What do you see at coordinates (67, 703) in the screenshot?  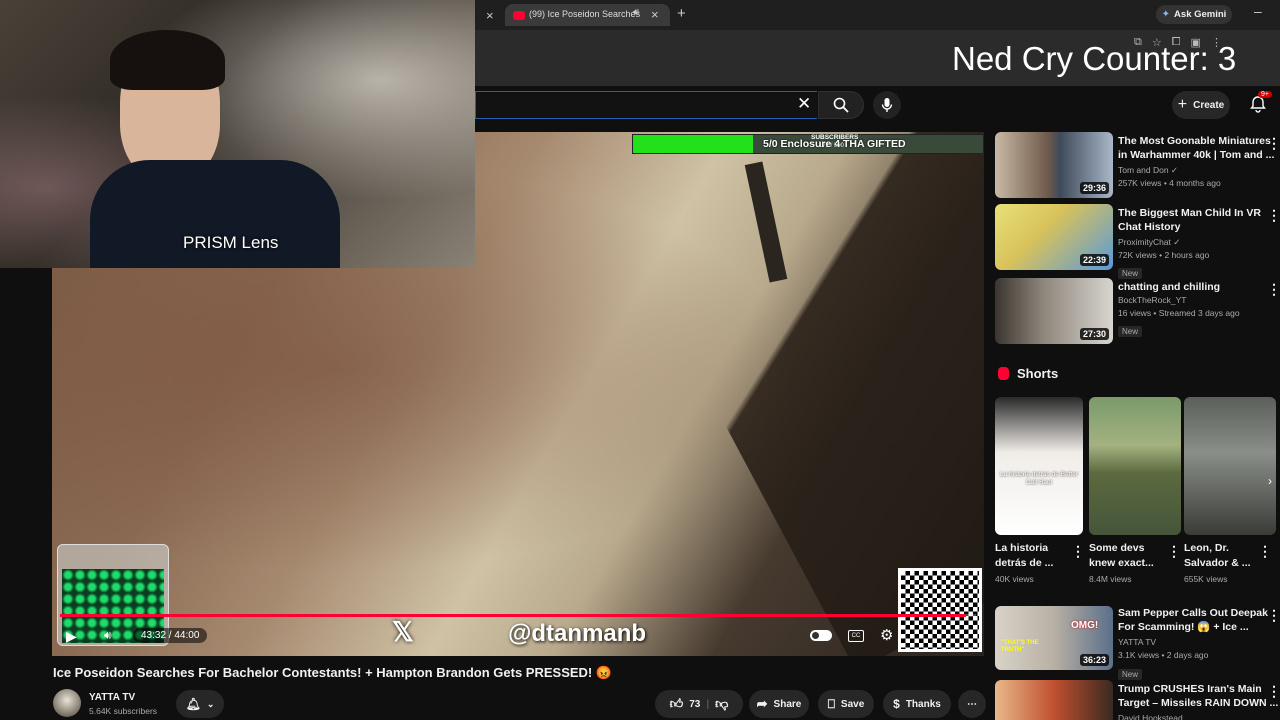 I see `channel-avatar` at bounding box center [67, 703].